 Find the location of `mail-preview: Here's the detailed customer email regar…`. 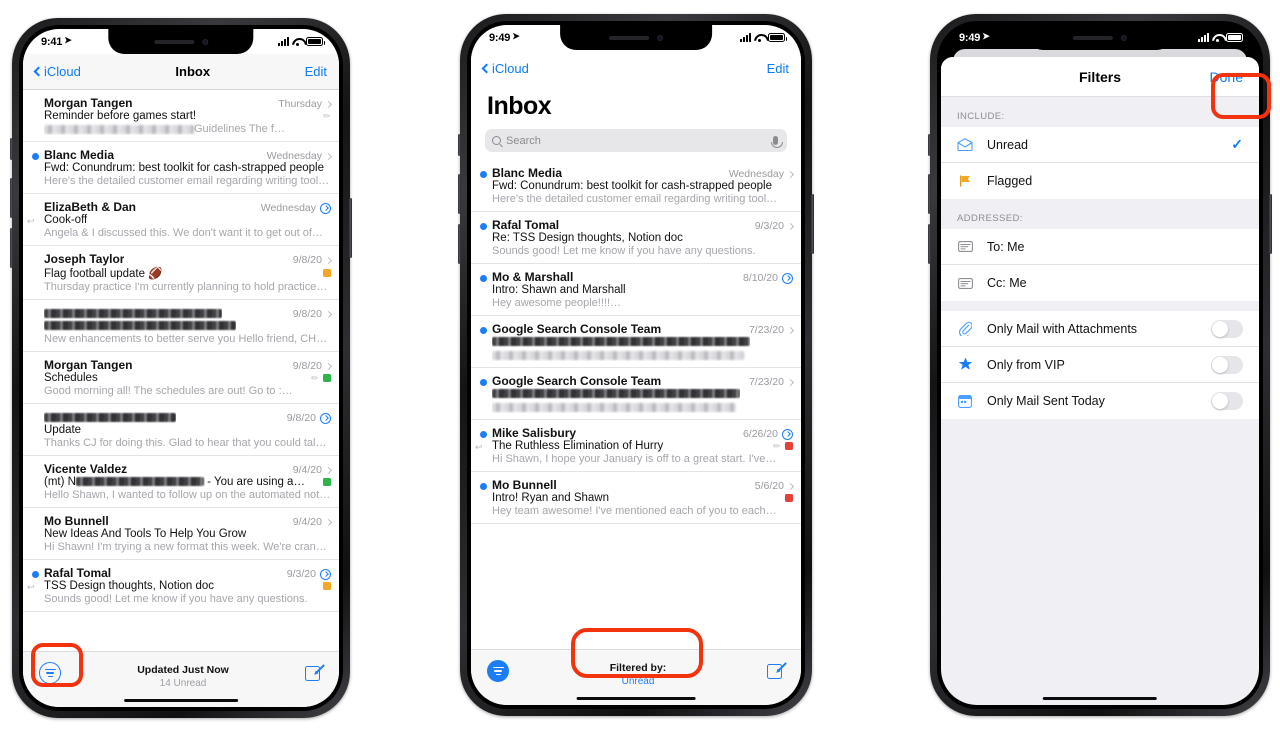

mail-preview: Here's the detailed customer email regar… is located at coordinates (187, 181).